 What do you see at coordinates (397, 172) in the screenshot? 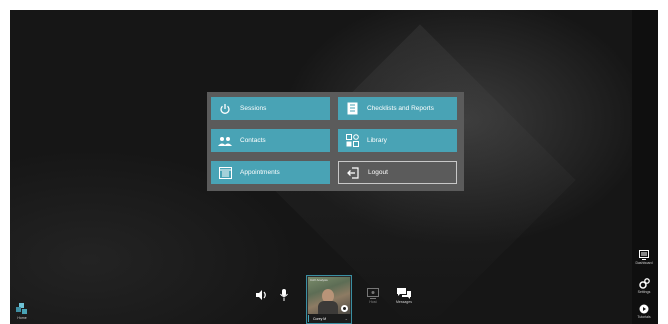
I see `logout-button: Logout` at bounding box center [397, 172].